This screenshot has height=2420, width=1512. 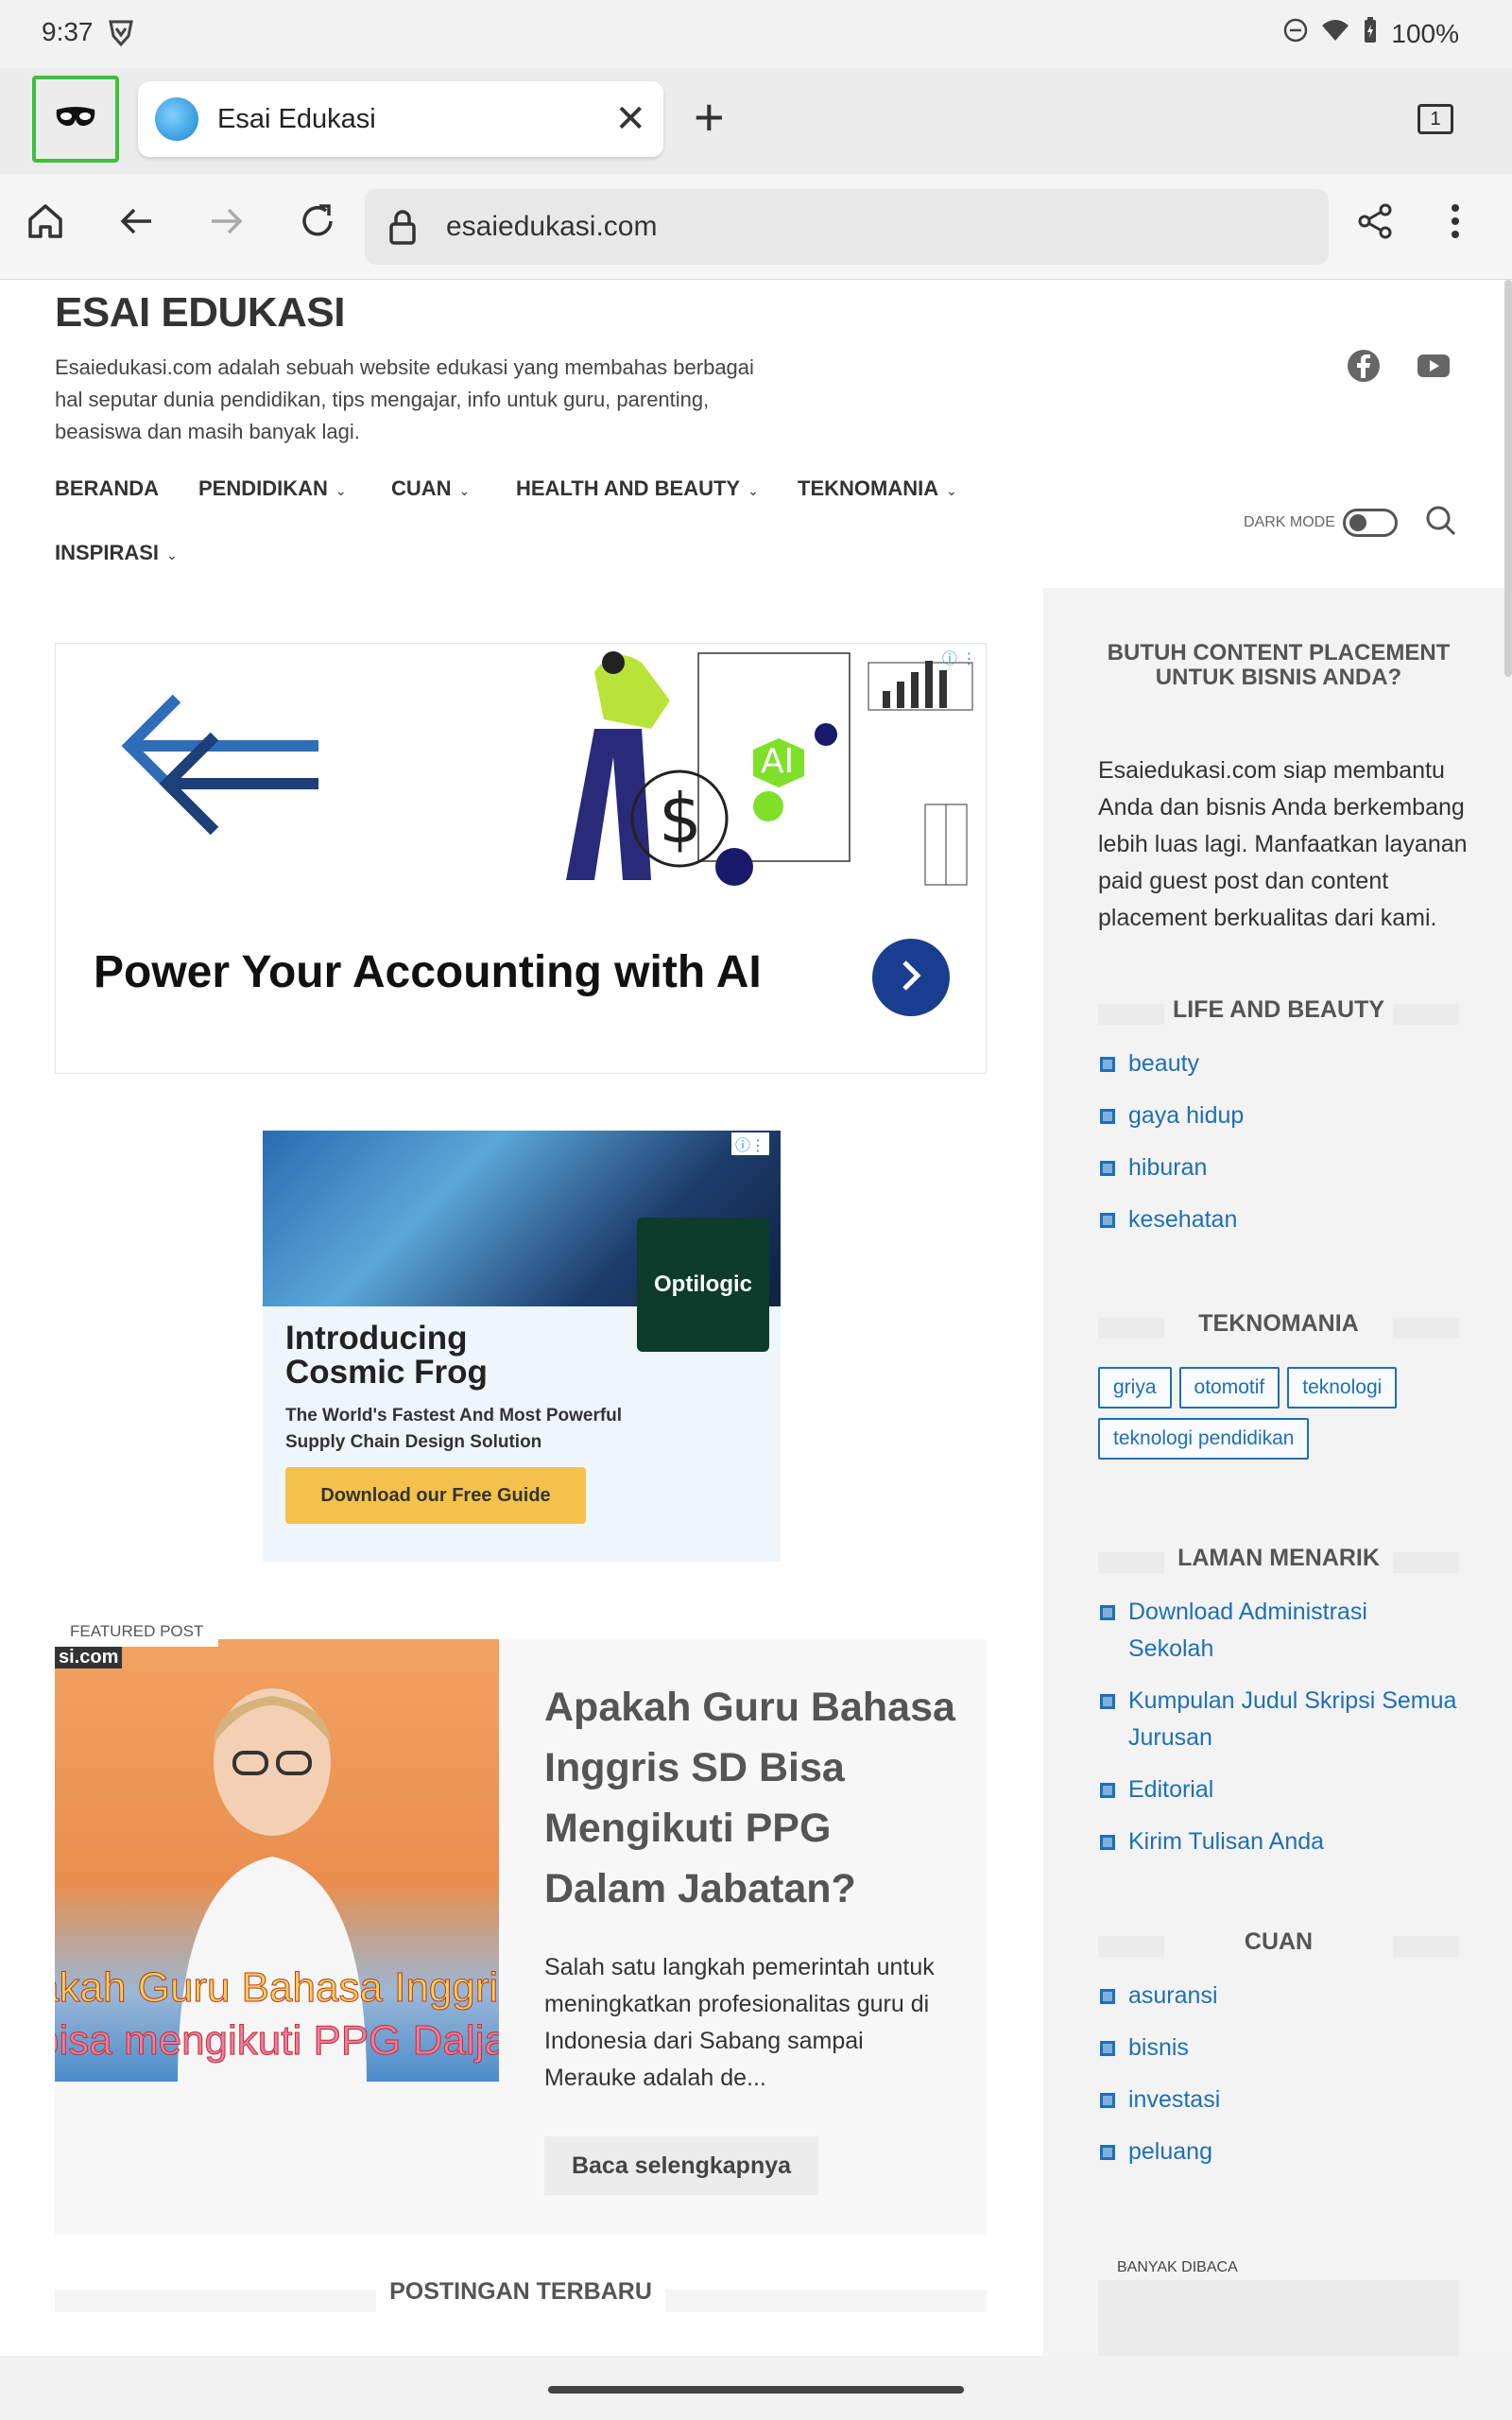 I want to click on ad-info-icon: ⓘ ⋮, so click(x=959, y=657).